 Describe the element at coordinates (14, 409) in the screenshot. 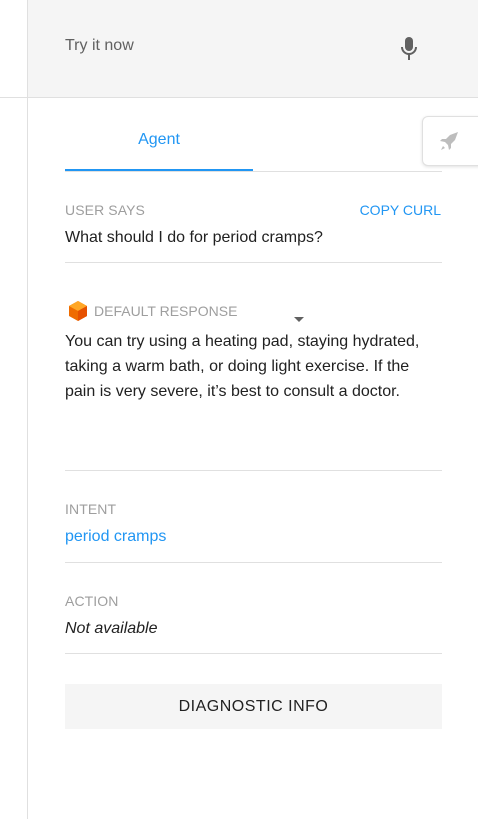

I see `left-panel-edge` at that location.